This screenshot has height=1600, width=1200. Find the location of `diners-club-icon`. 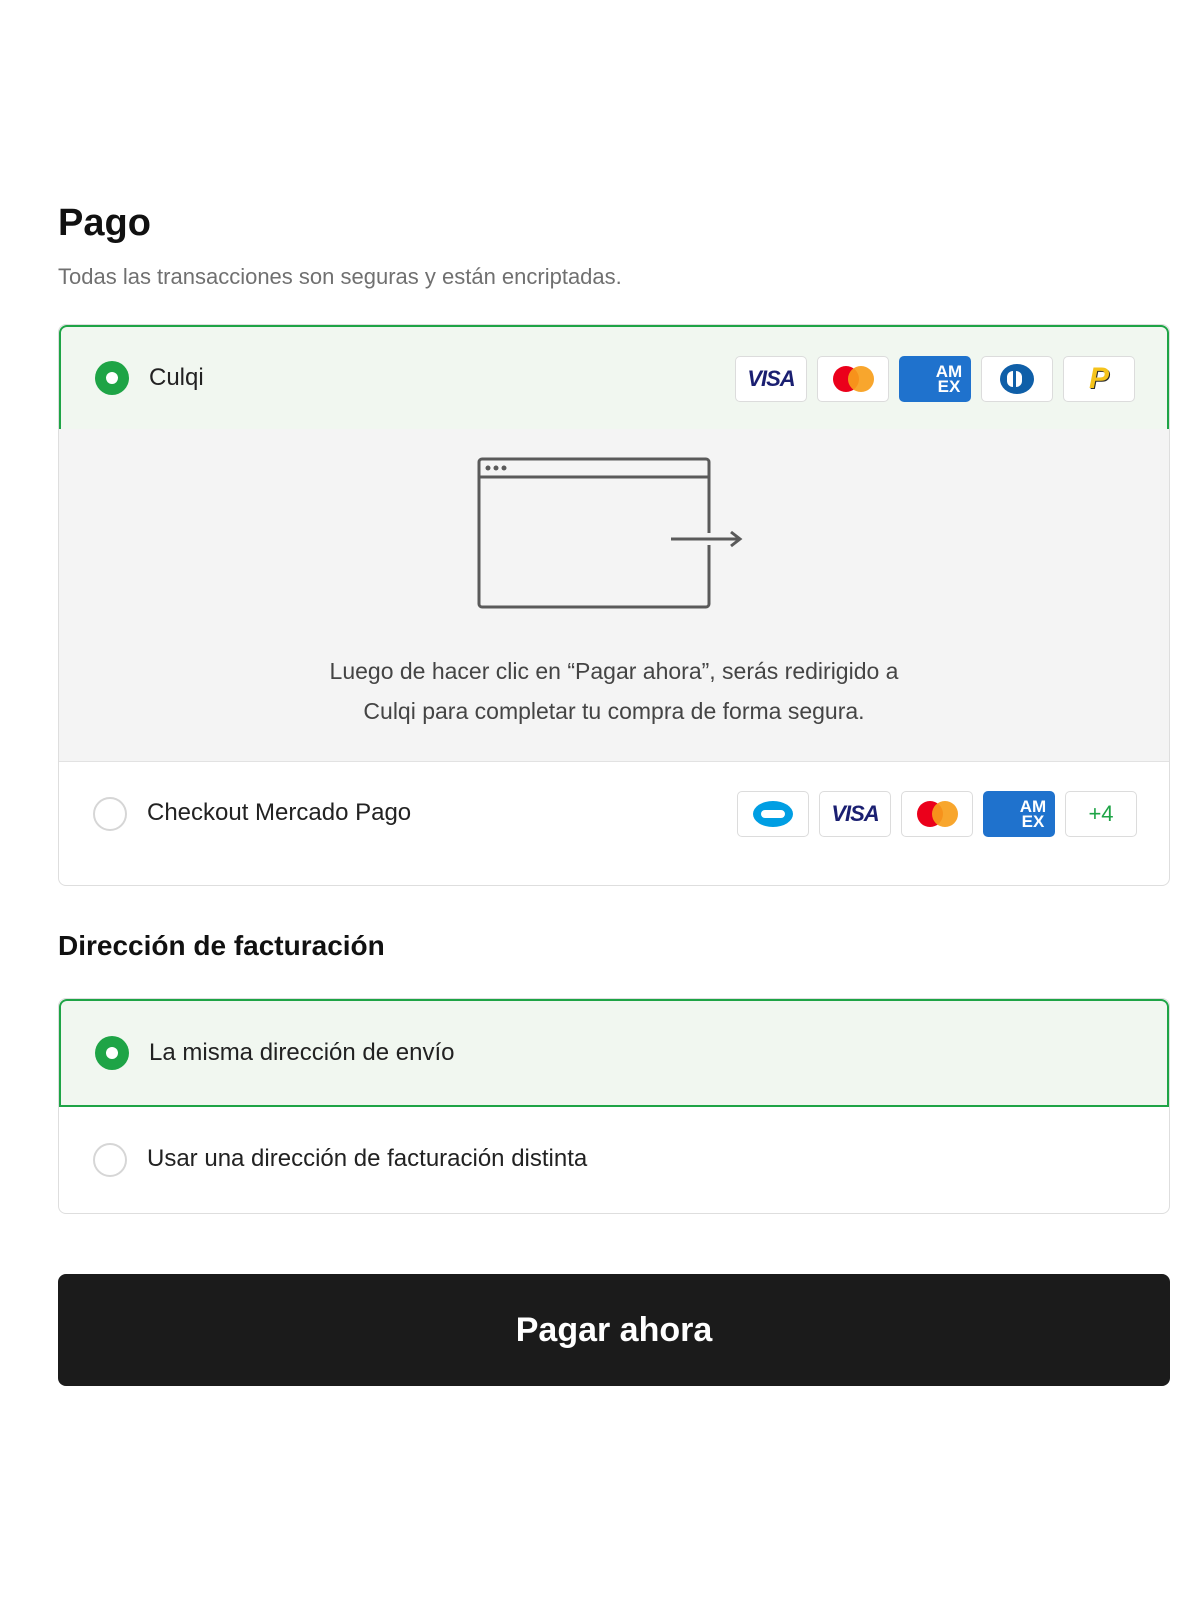

diners-club-icon is located at coordinates (1017, 379).